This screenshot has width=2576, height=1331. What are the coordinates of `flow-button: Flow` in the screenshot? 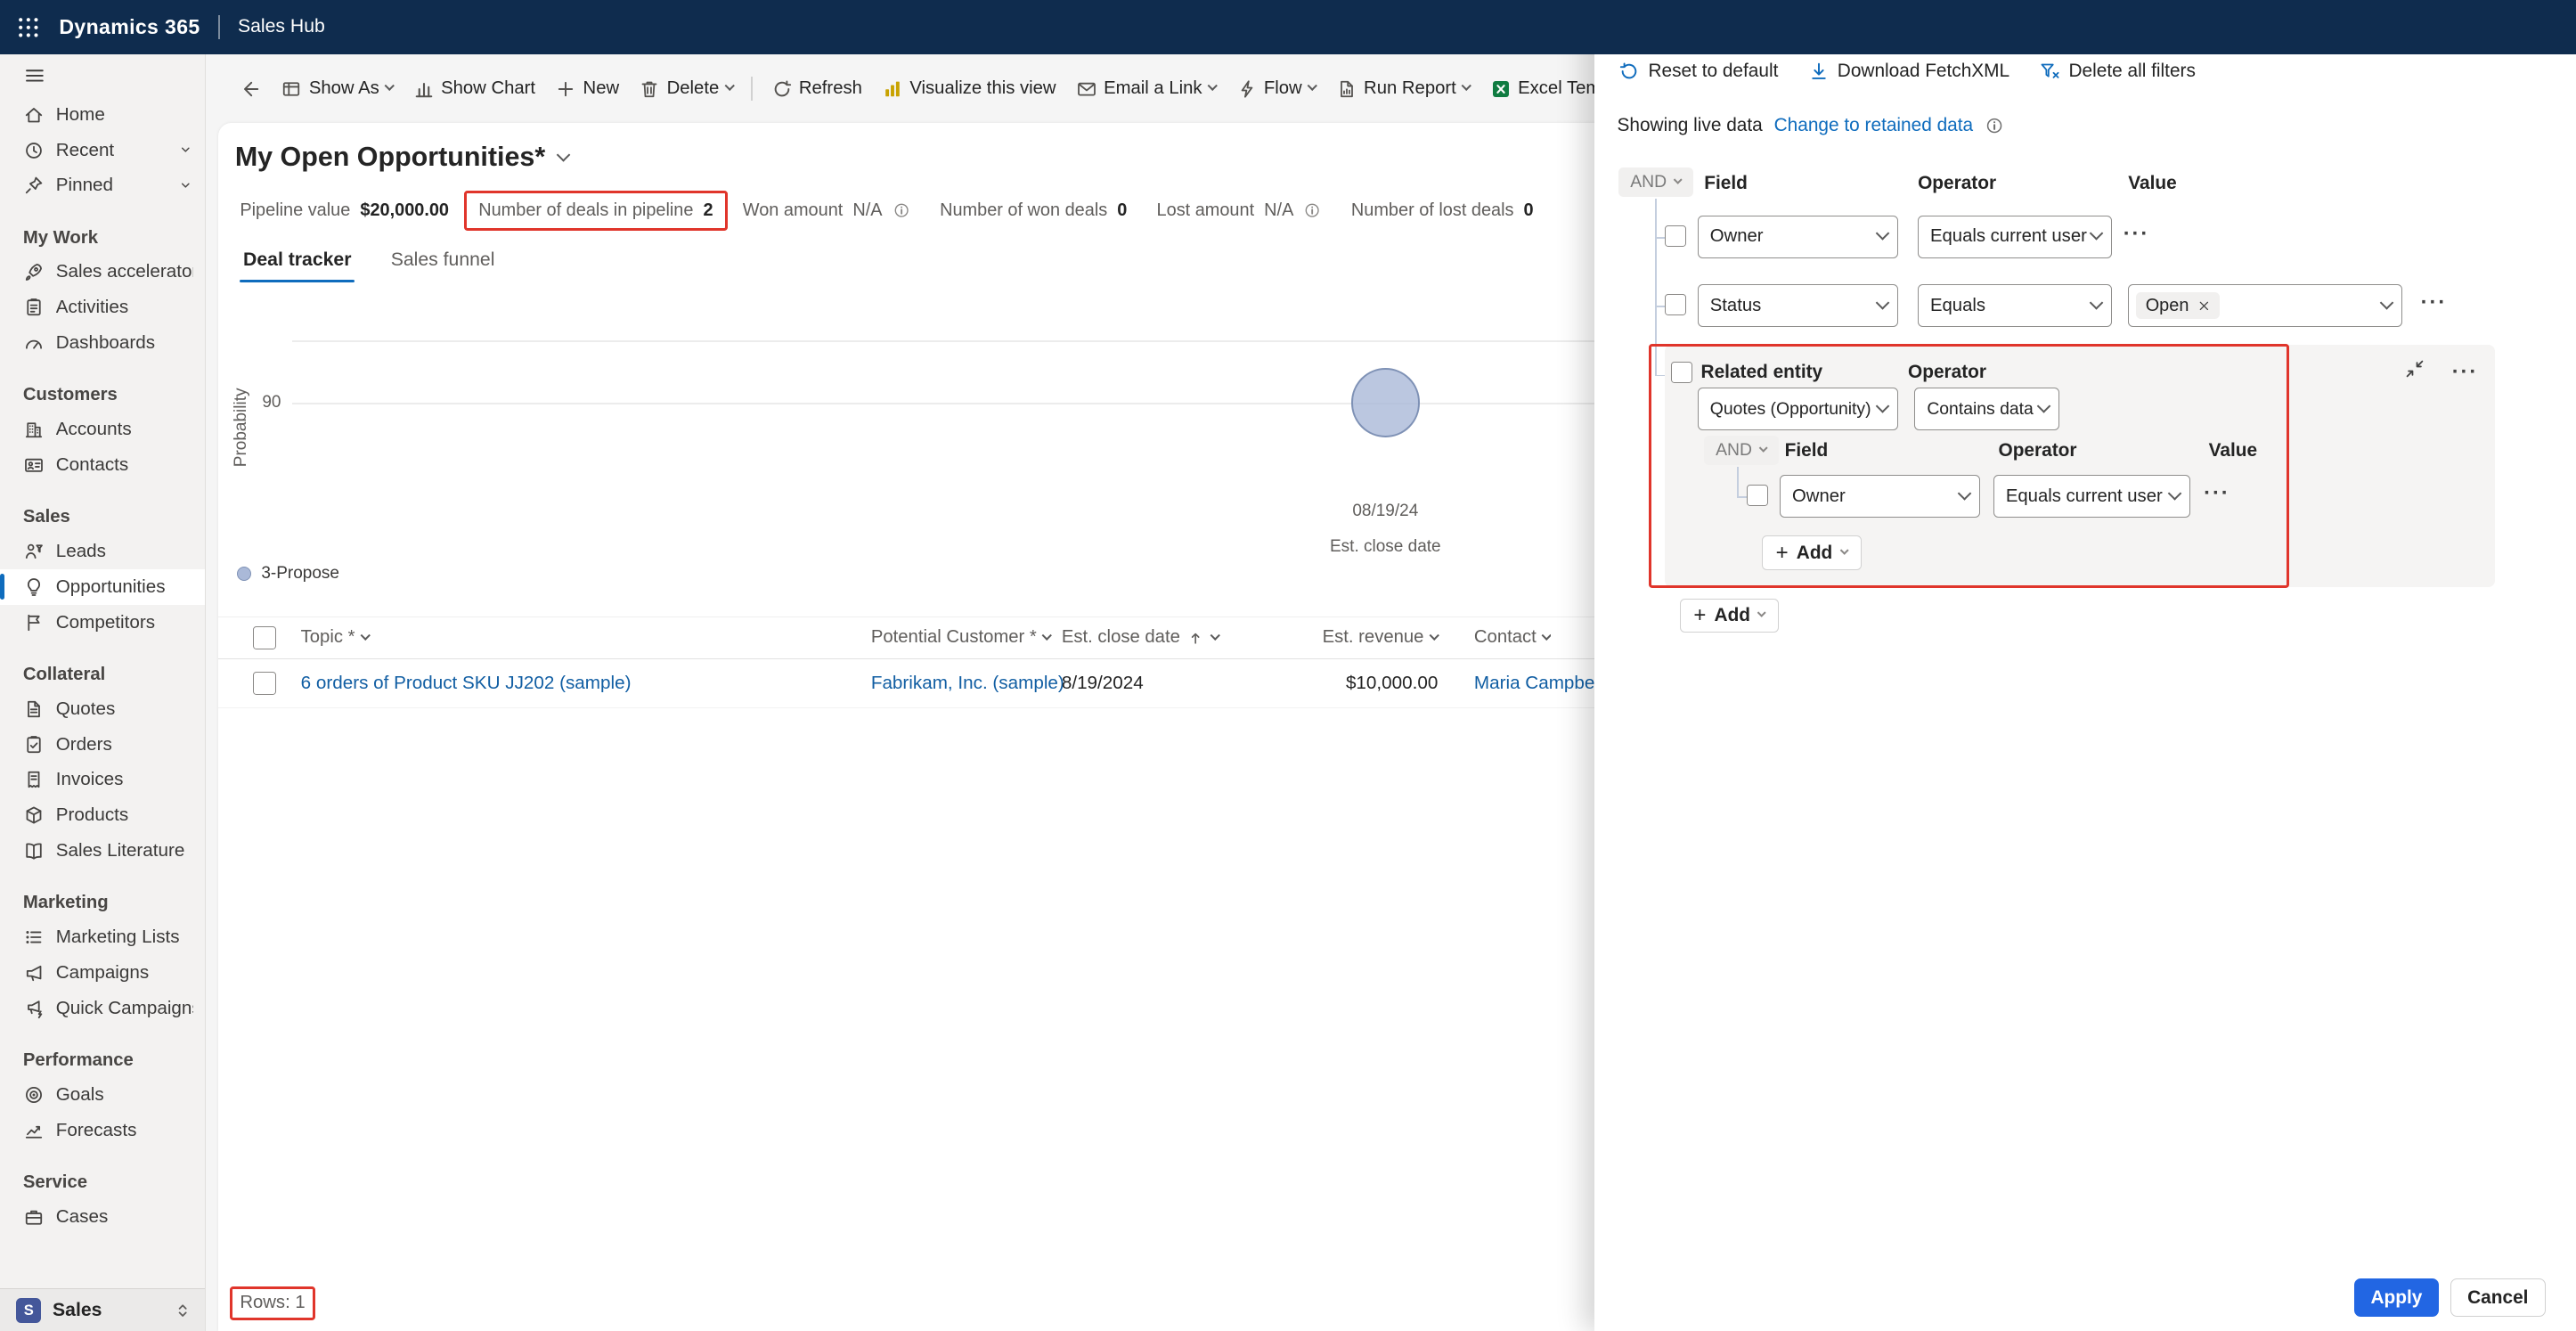 It's located at (1275, 89).